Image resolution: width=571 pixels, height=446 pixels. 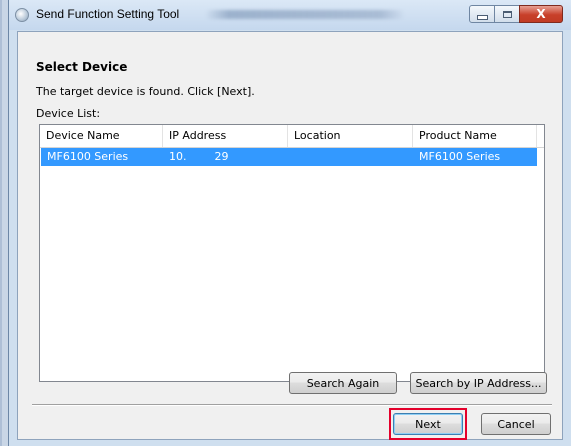 I want to click on window-title: Send Function Setting Tool, so click(x=108, y=14).